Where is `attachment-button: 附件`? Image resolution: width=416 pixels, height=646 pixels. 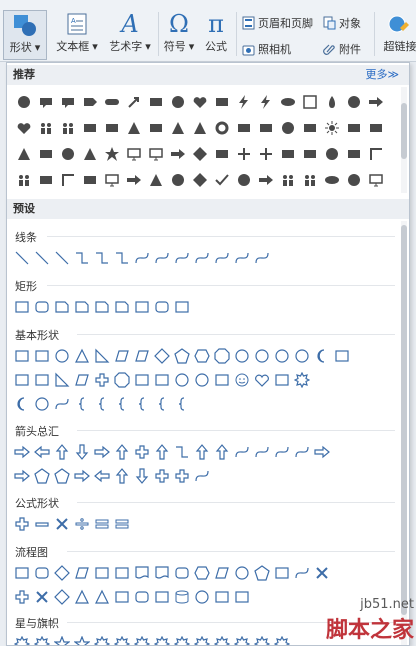 attachment-button: 附件 is located at coordinates (342, 49).